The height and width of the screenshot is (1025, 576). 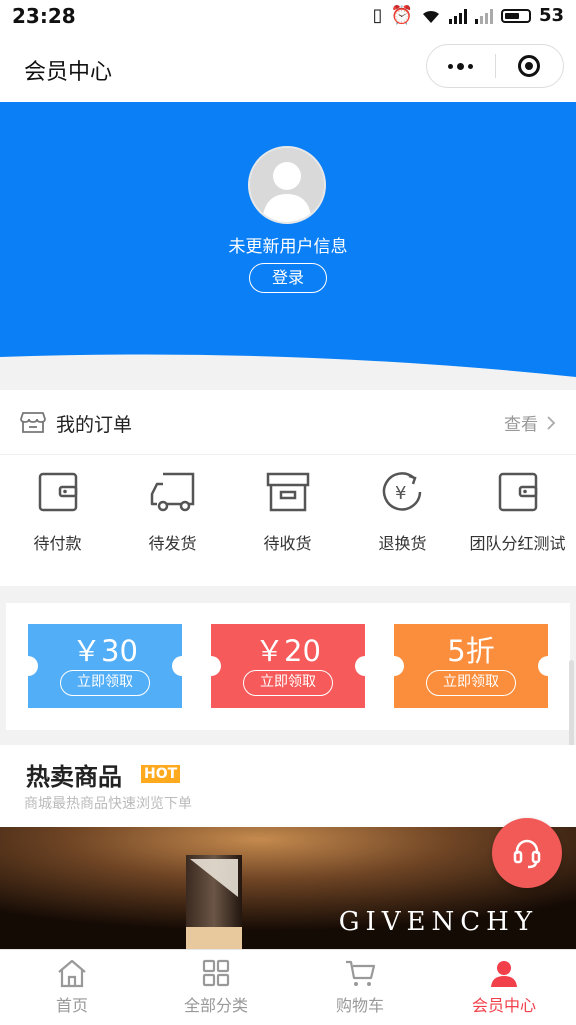 I want to click on chevron-right-icon, so click(x=551, y=422).